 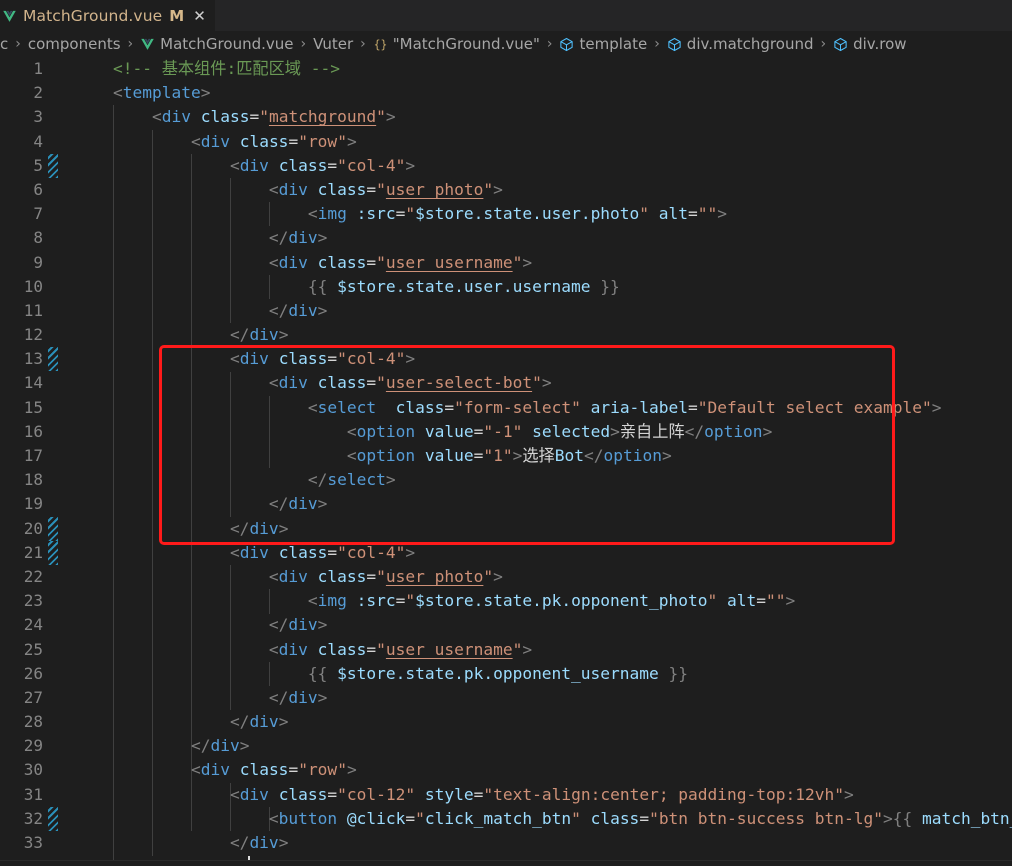 I want to click on code-text: <template>, so click(x=535, y=93).